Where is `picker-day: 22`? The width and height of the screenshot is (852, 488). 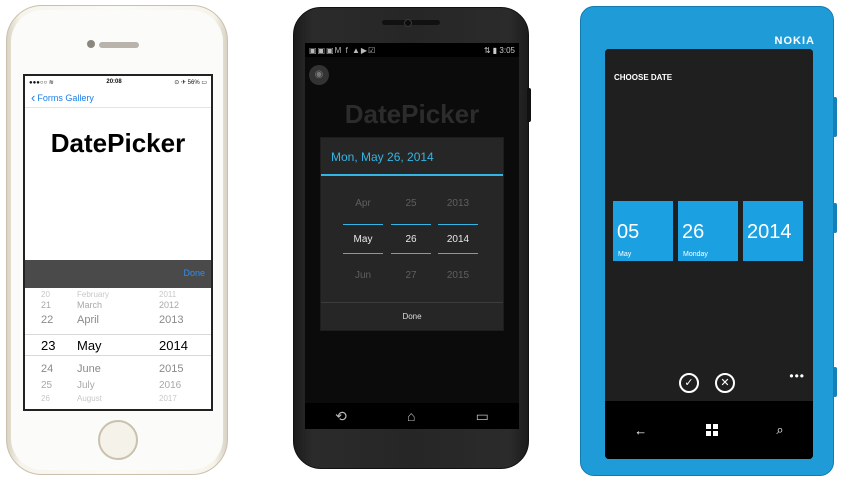 picker-day: 22 is located at coordinates (47, 320).